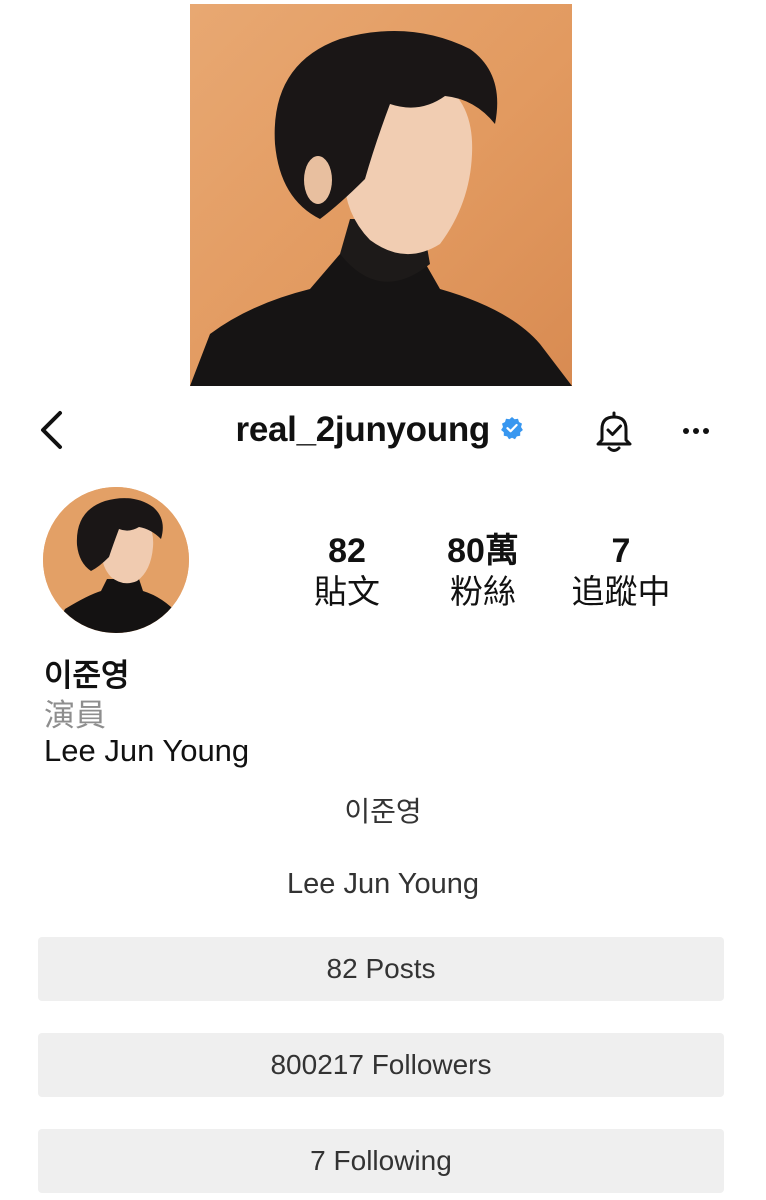 The image size is (766, 1200). I want to click on stat-posts: 82 貼文, so click(347, 573).